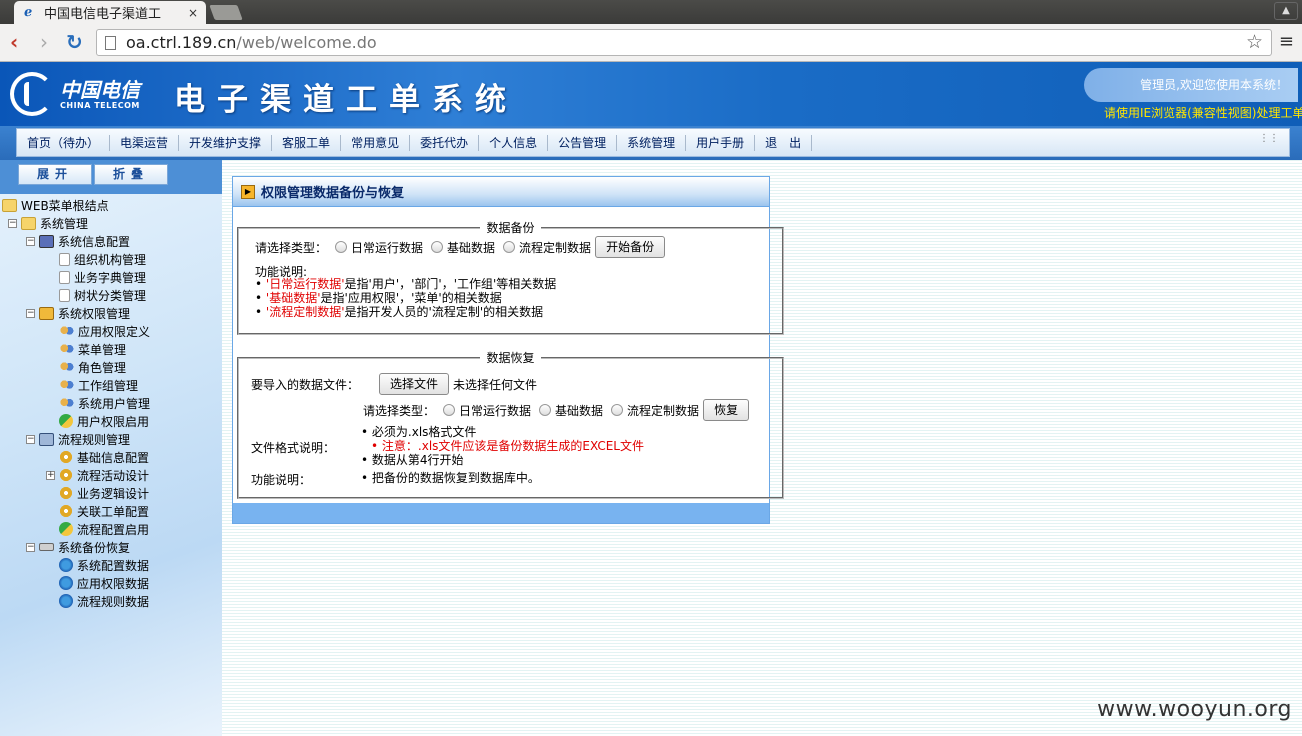 The width and height of the screenshot is (1302, 736). What do you see at coordinates (437, 247) in the screenshot?
I see `backup-radio-basic` at bounding box center [437, 247].